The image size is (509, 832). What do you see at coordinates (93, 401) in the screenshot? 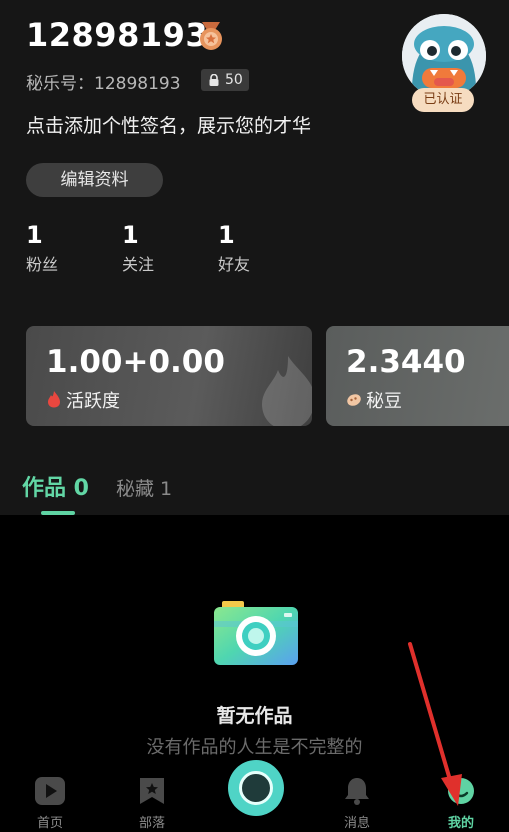
I see `activity-label: 活跃度` at bounding box center [93, 401].